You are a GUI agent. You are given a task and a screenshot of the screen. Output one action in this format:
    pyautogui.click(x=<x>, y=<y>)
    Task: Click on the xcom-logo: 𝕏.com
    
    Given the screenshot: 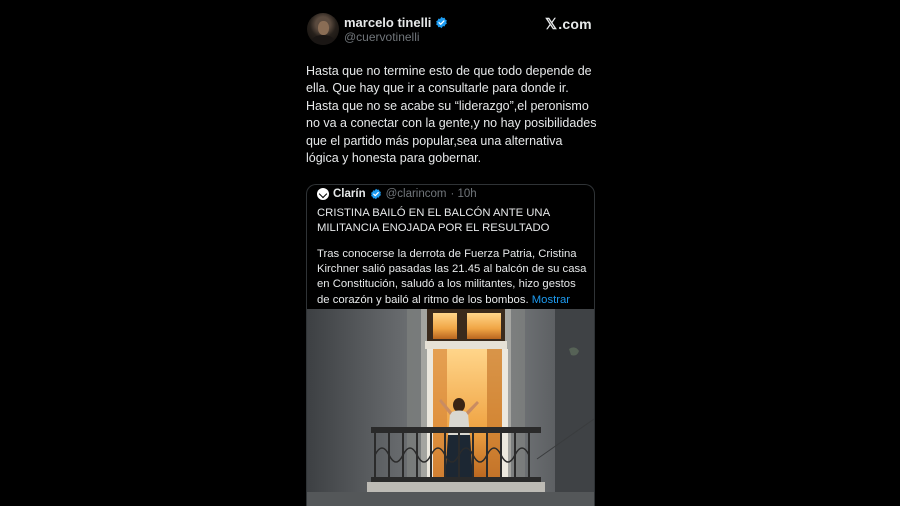 What is the action you would take?
    pyautogui.click(x=568, y=24)
    